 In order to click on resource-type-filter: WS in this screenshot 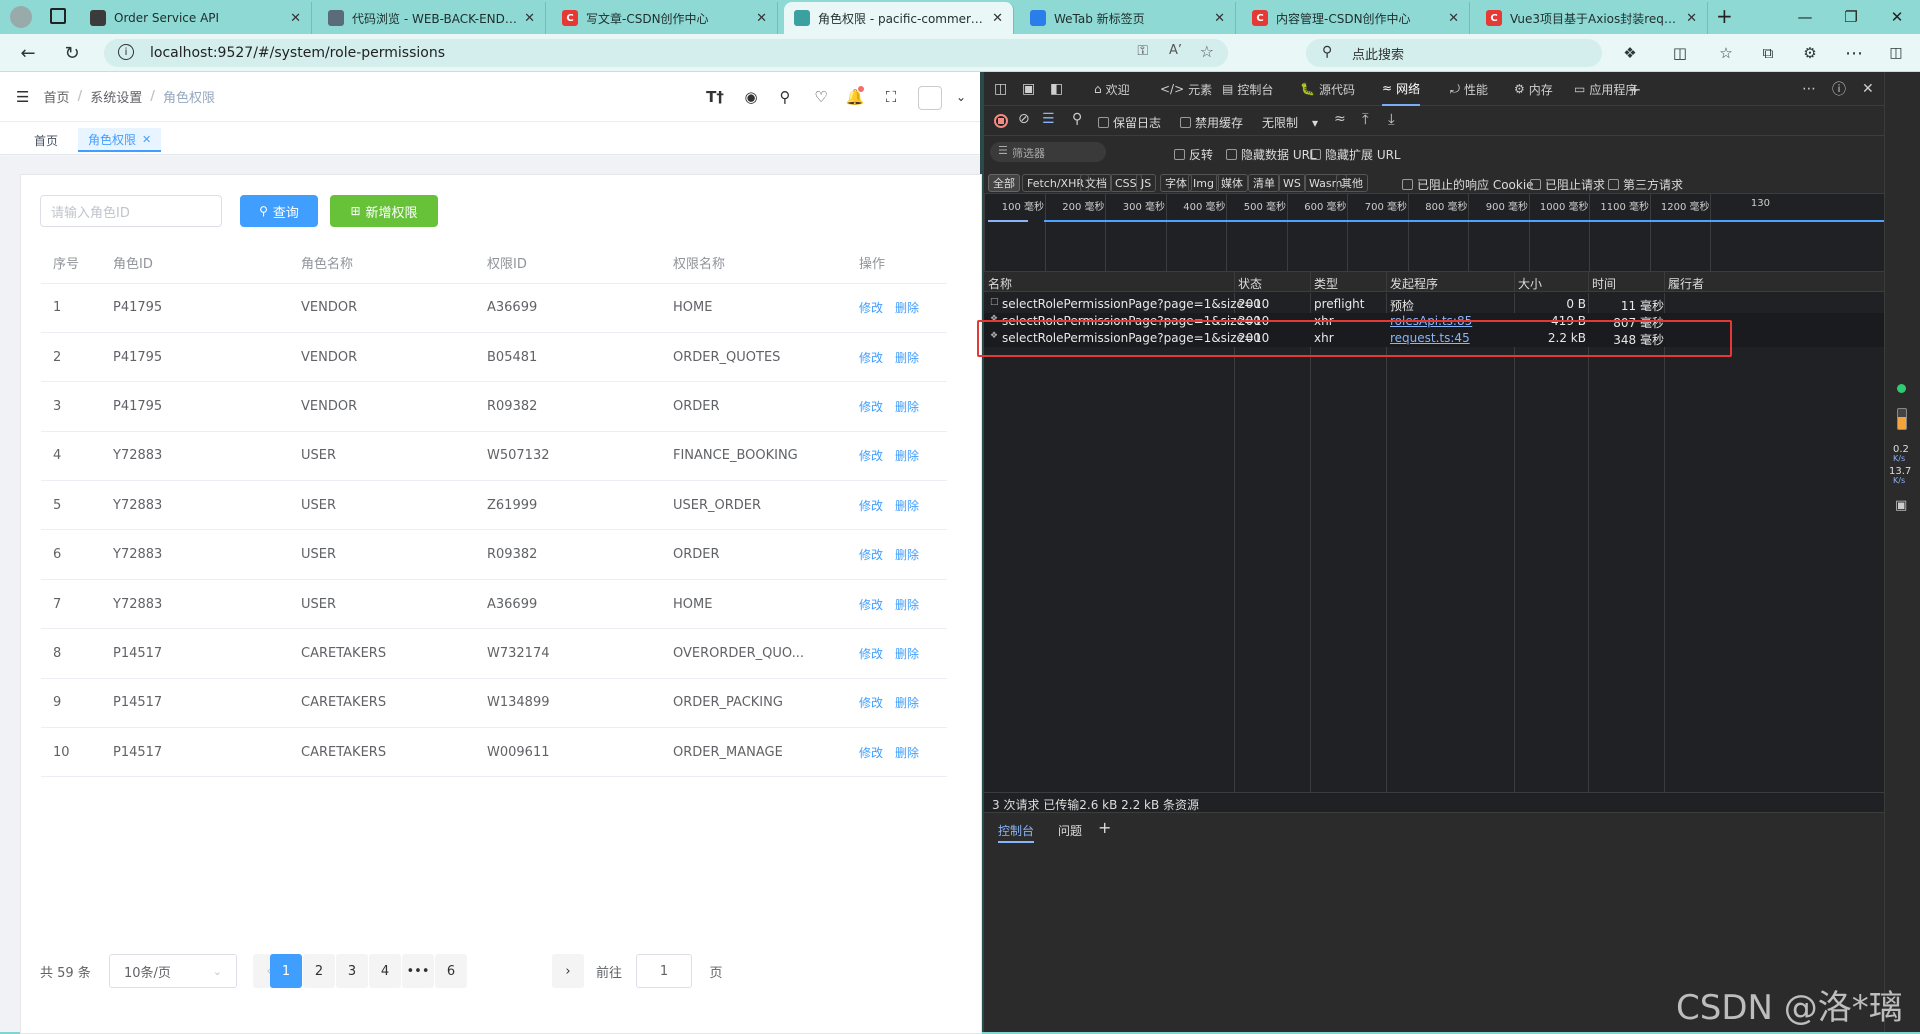, I will do `click(1292, 183)`.